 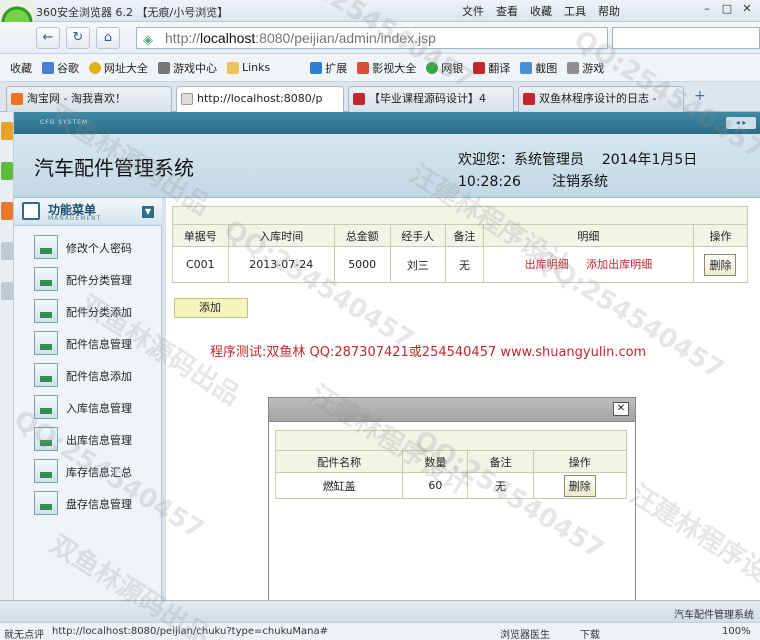 What do you see at coordinates (211, 308) in the screenshot?
I see `add-button: 添加` at bounding box center [211, 308].